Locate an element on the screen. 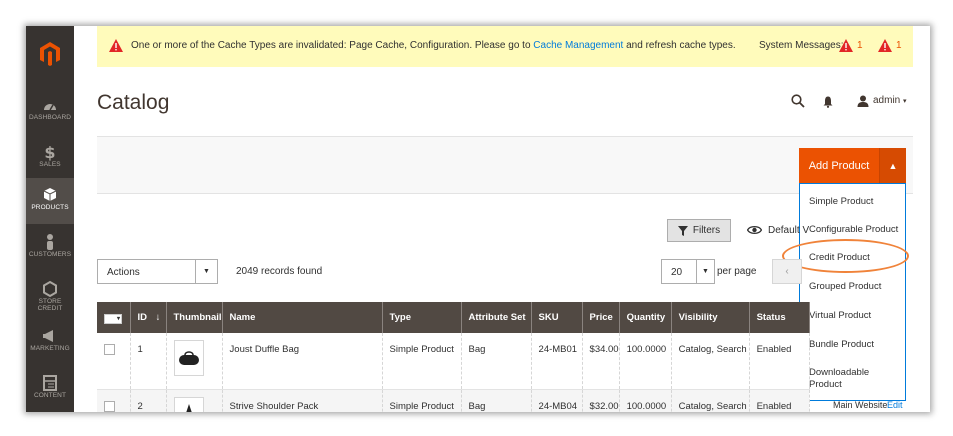  menu-item-configurable-product: Configurable Product is located at coordinates (853, 230).